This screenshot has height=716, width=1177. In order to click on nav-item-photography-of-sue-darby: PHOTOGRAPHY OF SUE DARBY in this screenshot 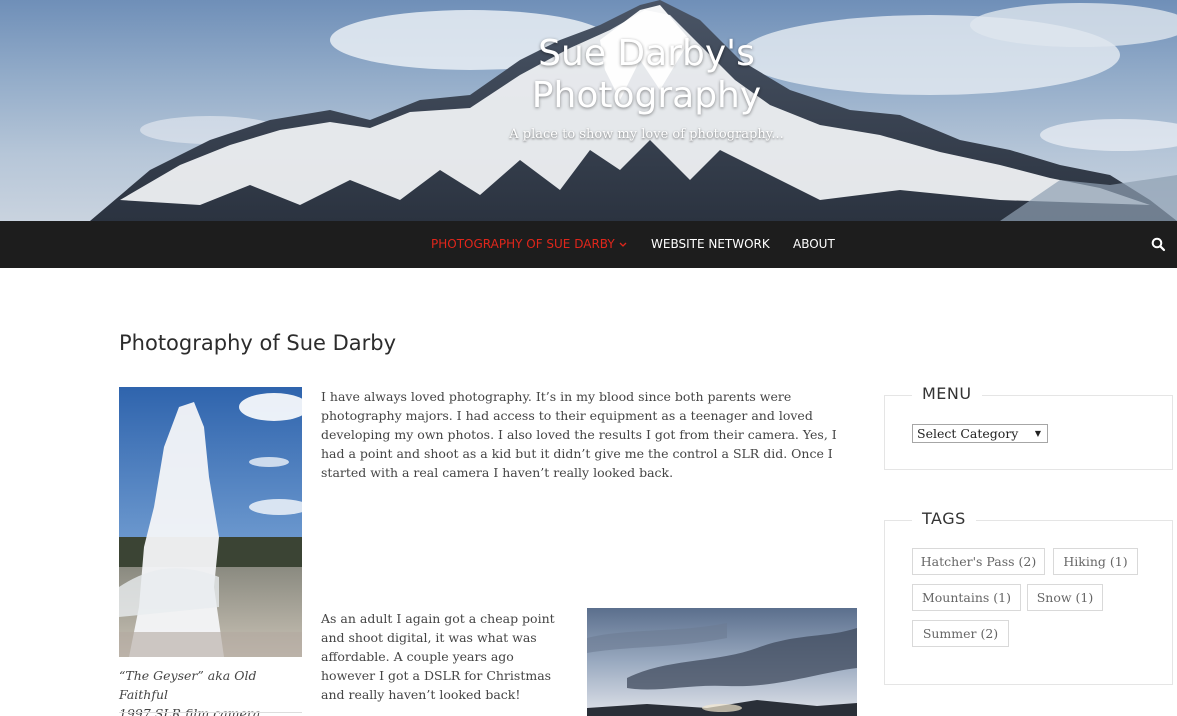, I will do `click(529, 244)`.